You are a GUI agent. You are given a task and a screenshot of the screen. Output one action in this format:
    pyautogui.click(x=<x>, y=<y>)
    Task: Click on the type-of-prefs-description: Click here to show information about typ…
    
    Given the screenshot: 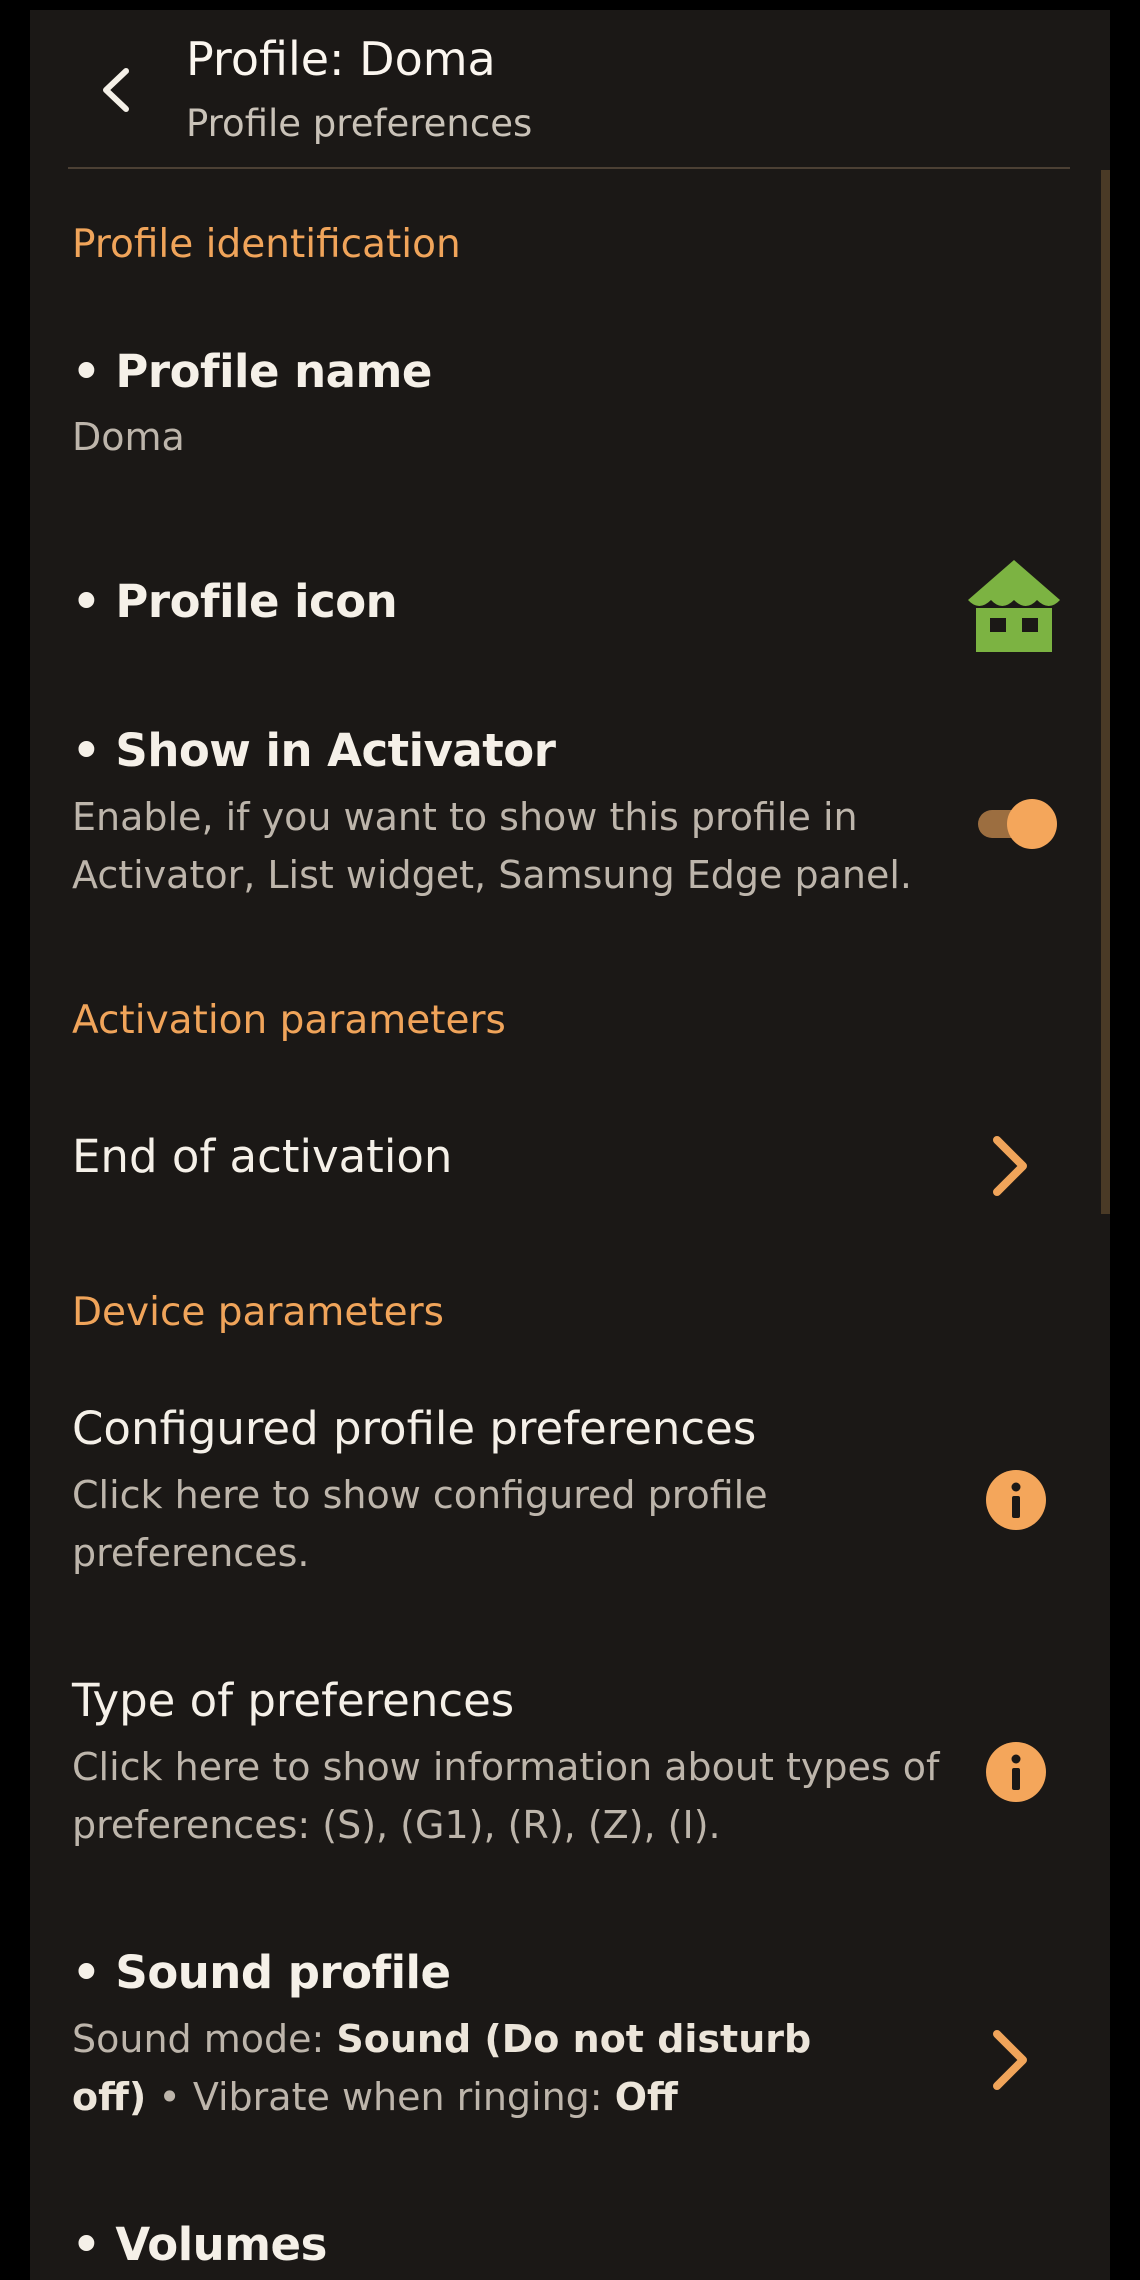 What is the action you would take?
    pyautogui.click(x=506, y=1796)
    